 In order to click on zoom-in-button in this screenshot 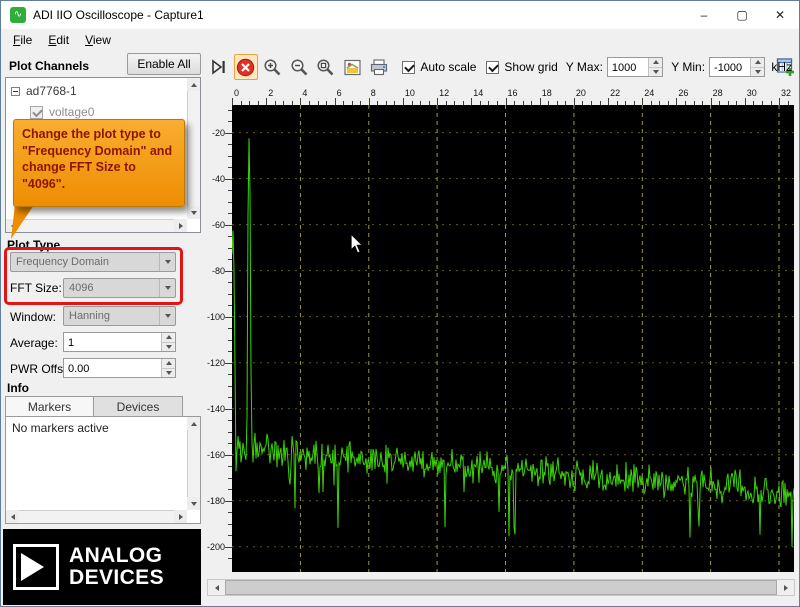, I will do `click(272, 67)`.